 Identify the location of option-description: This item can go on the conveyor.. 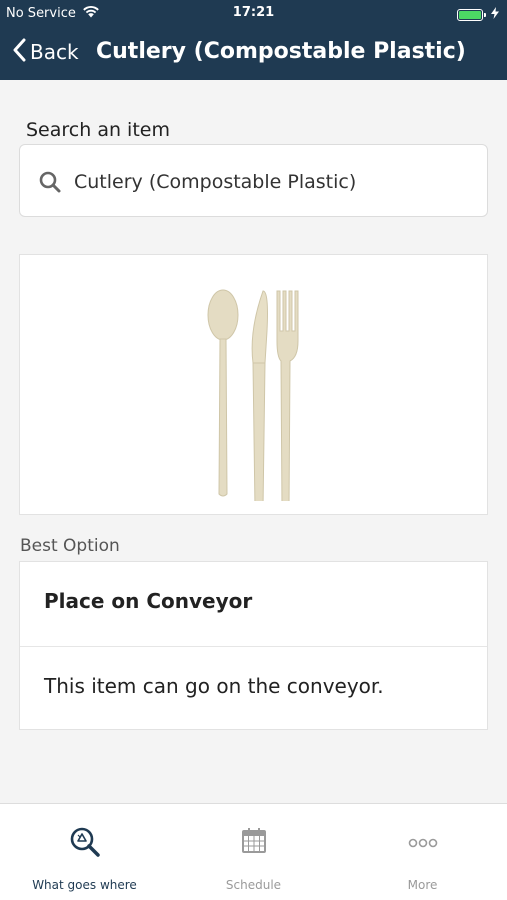
(214, 686).